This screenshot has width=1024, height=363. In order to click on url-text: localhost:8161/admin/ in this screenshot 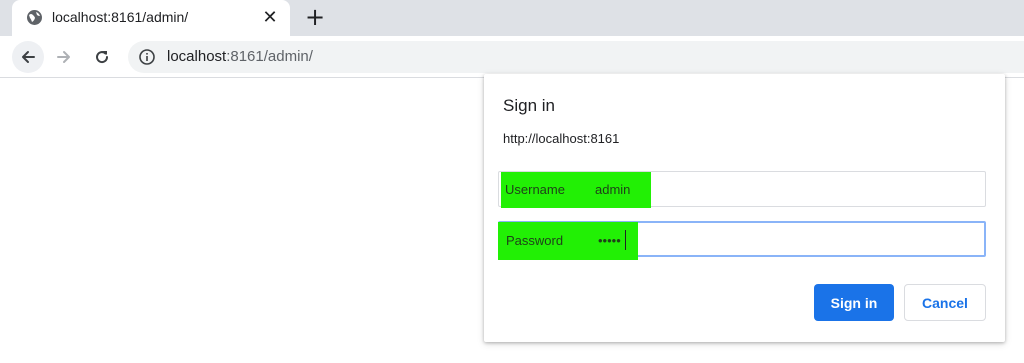, I will do `click(240, 56)`.